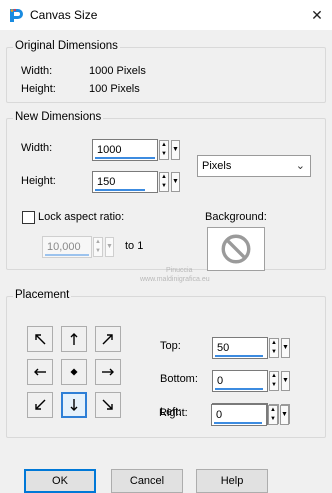 The image size is (332, 493). What do you see at coordinates (125, 150) in the screenshot?
I see `width-input: 1000` at bounding box center [125, 150].